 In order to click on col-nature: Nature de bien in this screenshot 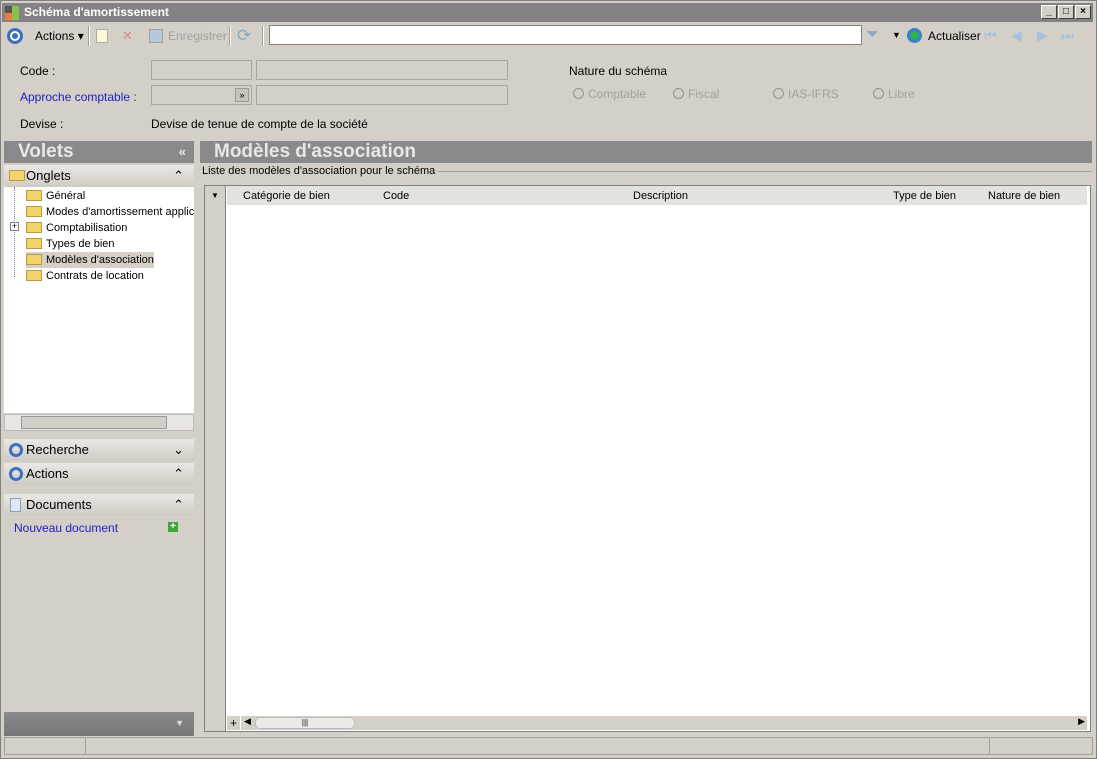, I will do `click(1024, 197)`.